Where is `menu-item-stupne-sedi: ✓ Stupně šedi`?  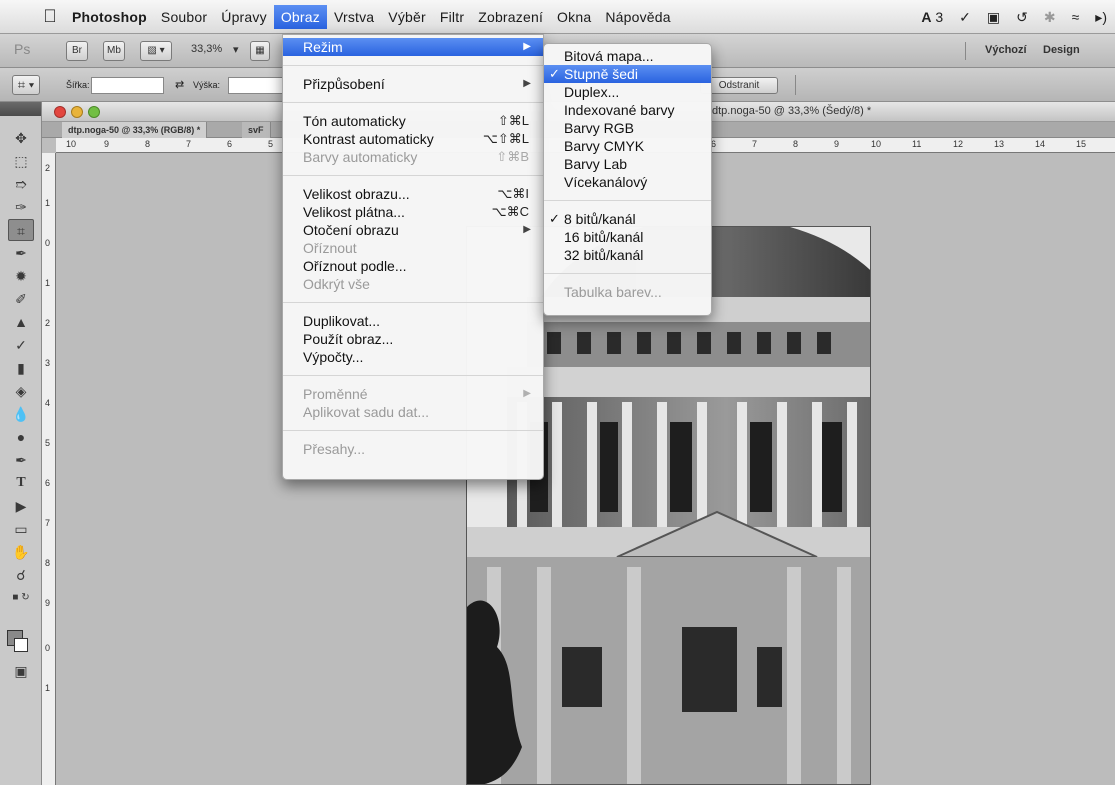 menu-item-stupne-sedi: ✓ Stupně šedi is located at coordinates (627, 74).